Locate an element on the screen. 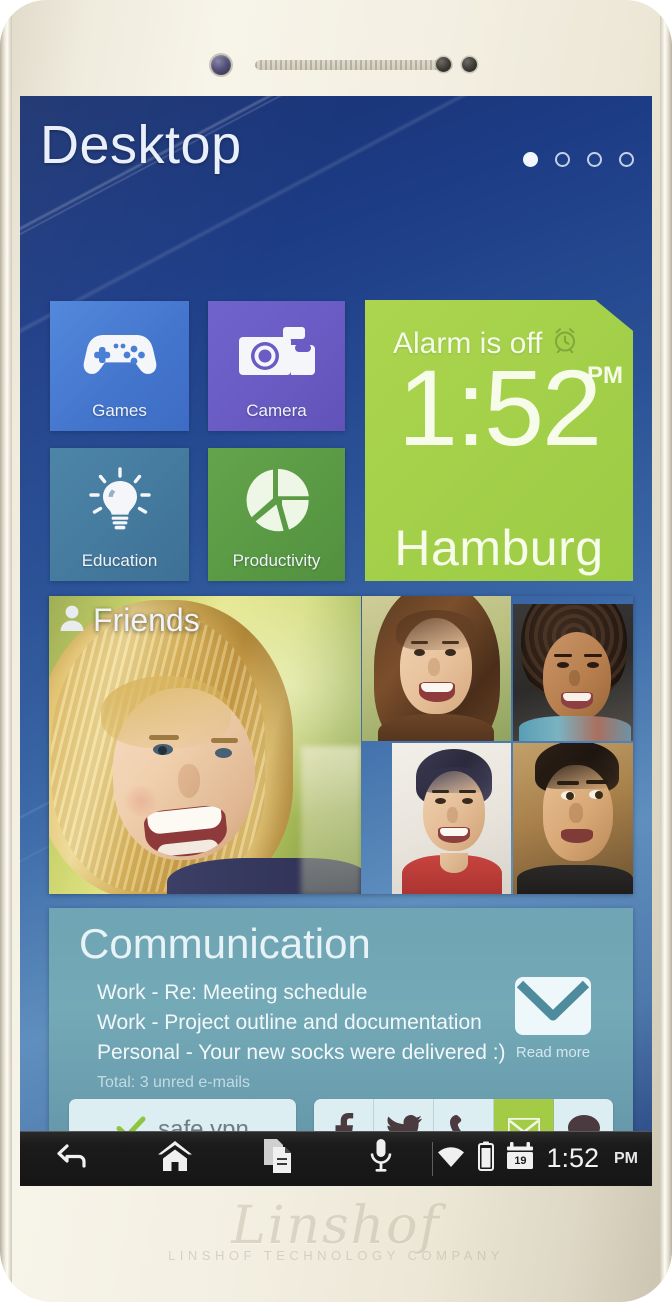  clock-ampm: PM is located at coordinates (605, 375).